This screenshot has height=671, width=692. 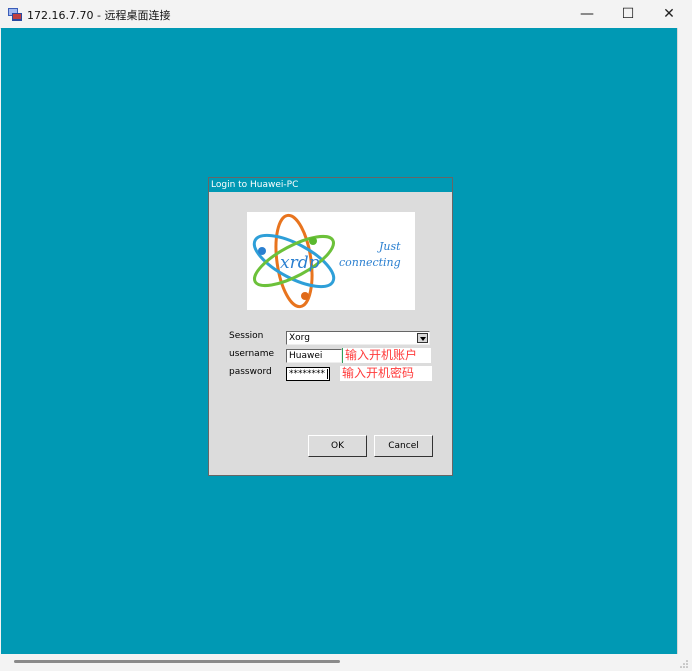 What do you see at coordinates (386, 355) in the screenshot?
I see `username-hint-annotation: 输入开机账户` at bounding box center [386, 355].